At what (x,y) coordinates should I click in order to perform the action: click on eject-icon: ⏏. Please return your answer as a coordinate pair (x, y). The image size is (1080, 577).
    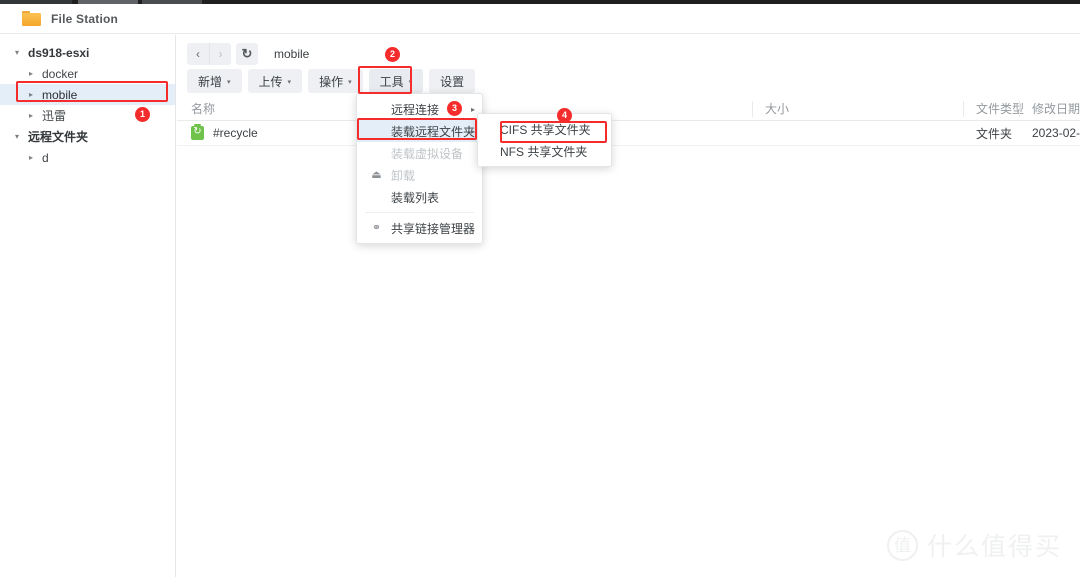
    Looking at the image, I should click on (376, 174).